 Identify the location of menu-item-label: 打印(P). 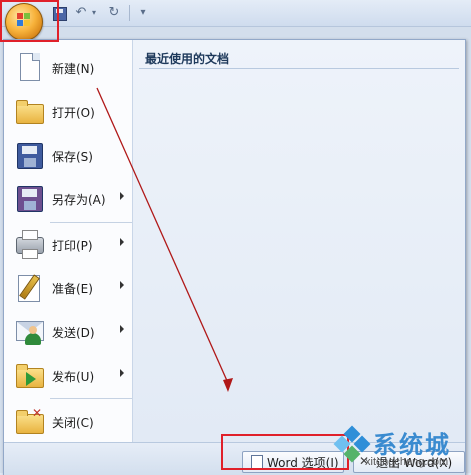
(72, 246).